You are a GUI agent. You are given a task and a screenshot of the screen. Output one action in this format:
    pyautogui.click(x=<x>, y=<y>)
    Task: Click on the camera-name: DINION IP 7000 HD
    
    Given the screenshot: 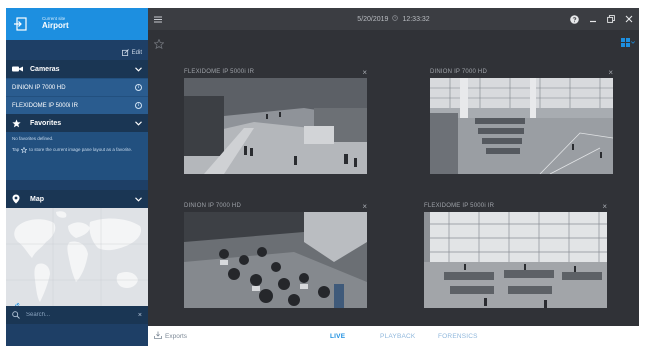 What is the action you would take?
    pyautogui.click(x=39, y=87)
    